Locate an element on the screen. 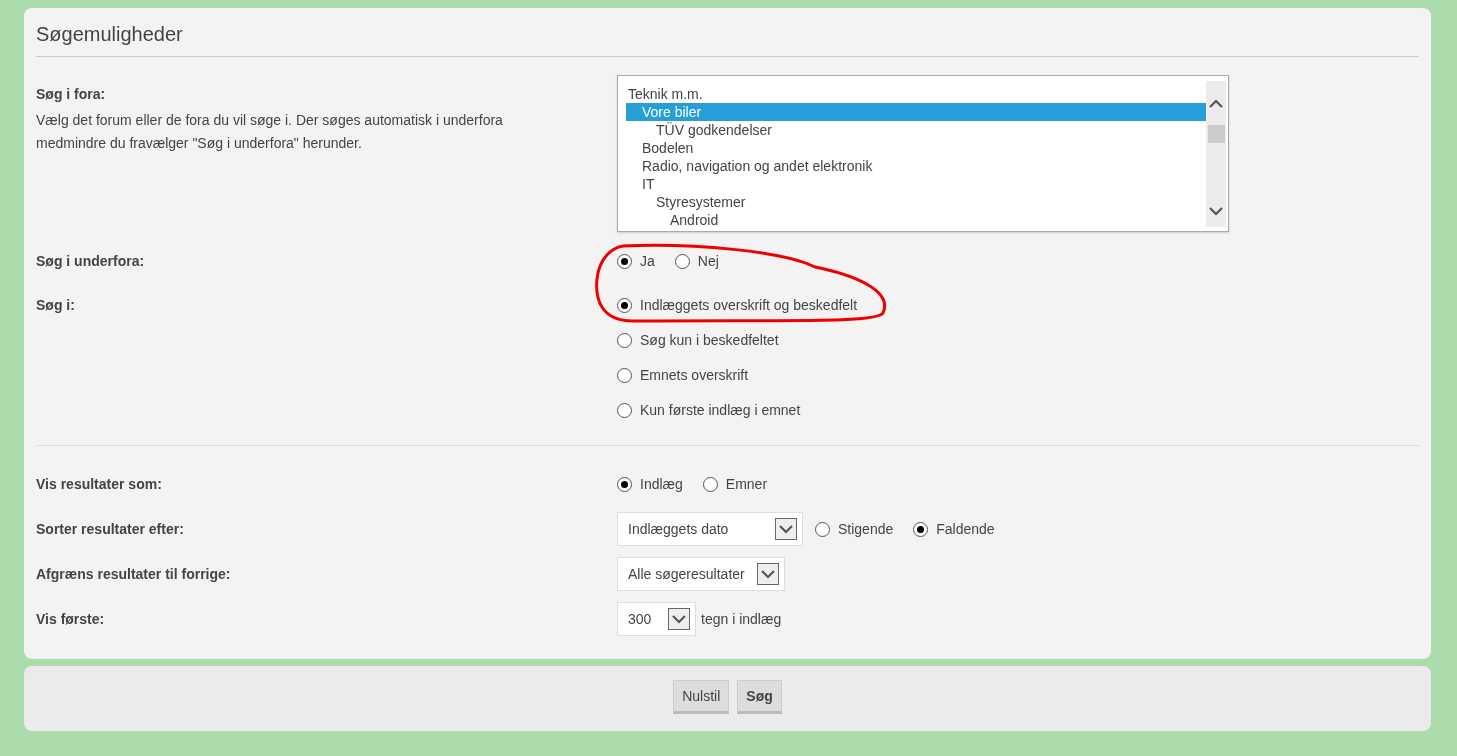  forum-list-item: Android is located at coordinates (916, 220).